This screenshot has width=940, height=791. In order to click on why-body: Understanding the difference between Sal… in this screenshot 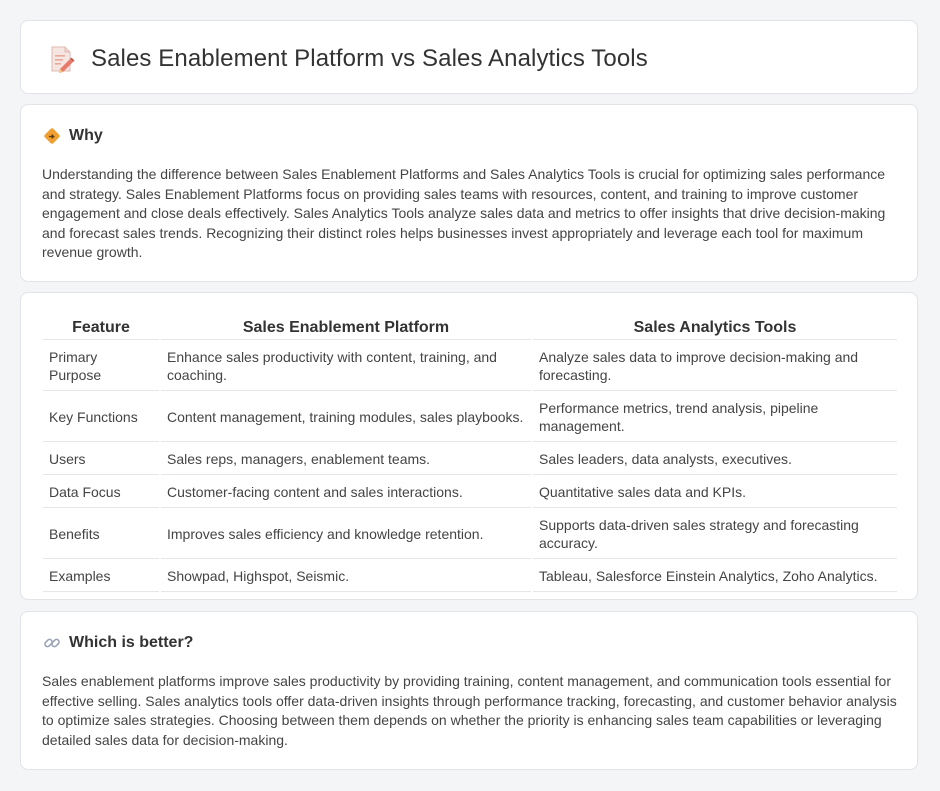, I will do `click(464, 213)`.